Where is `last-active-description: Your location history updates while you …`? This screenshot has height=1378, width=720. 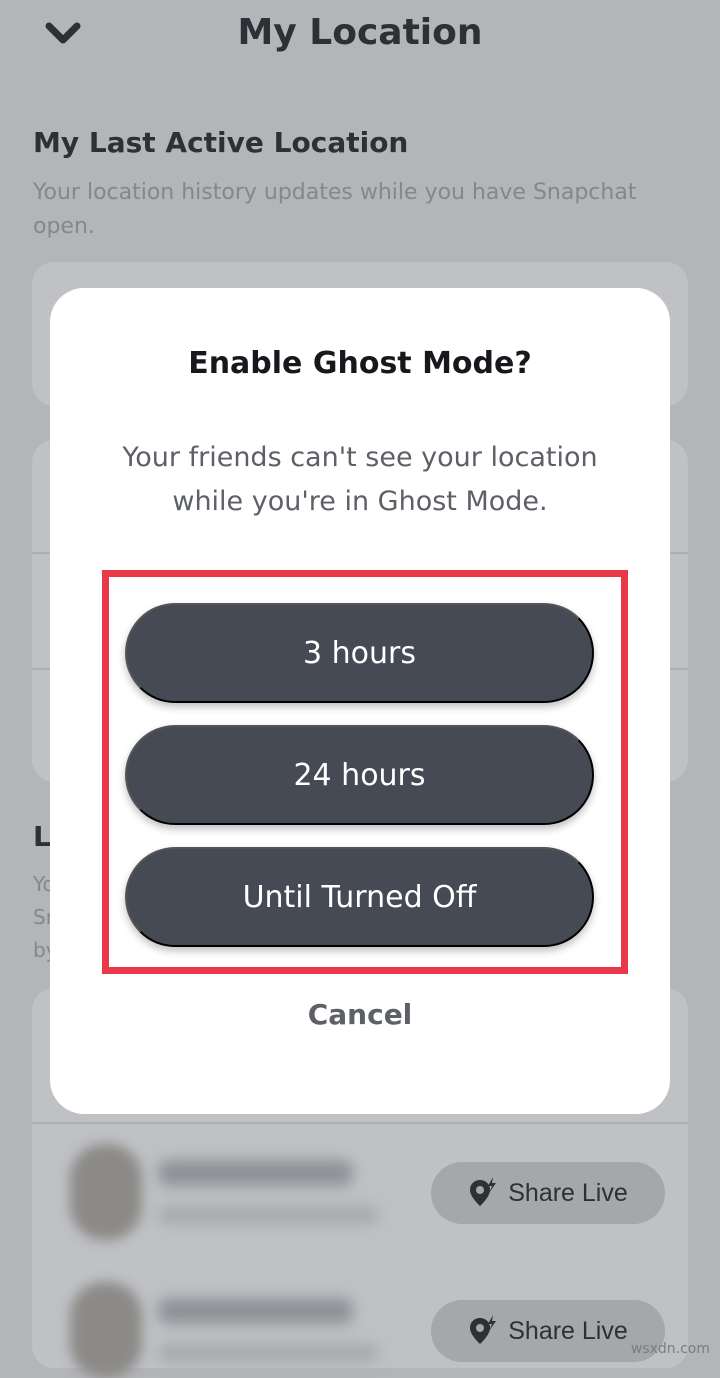 last-active-description: Your location history updates while you … is located at coordinates (335, 209).